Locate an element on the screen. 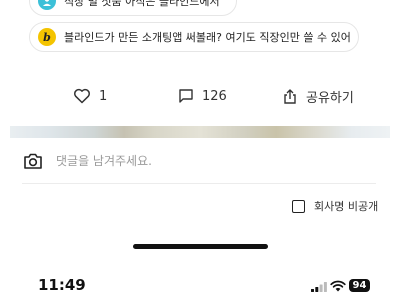 The image size is (400, 300). divider is located at coordinates (199, 183).